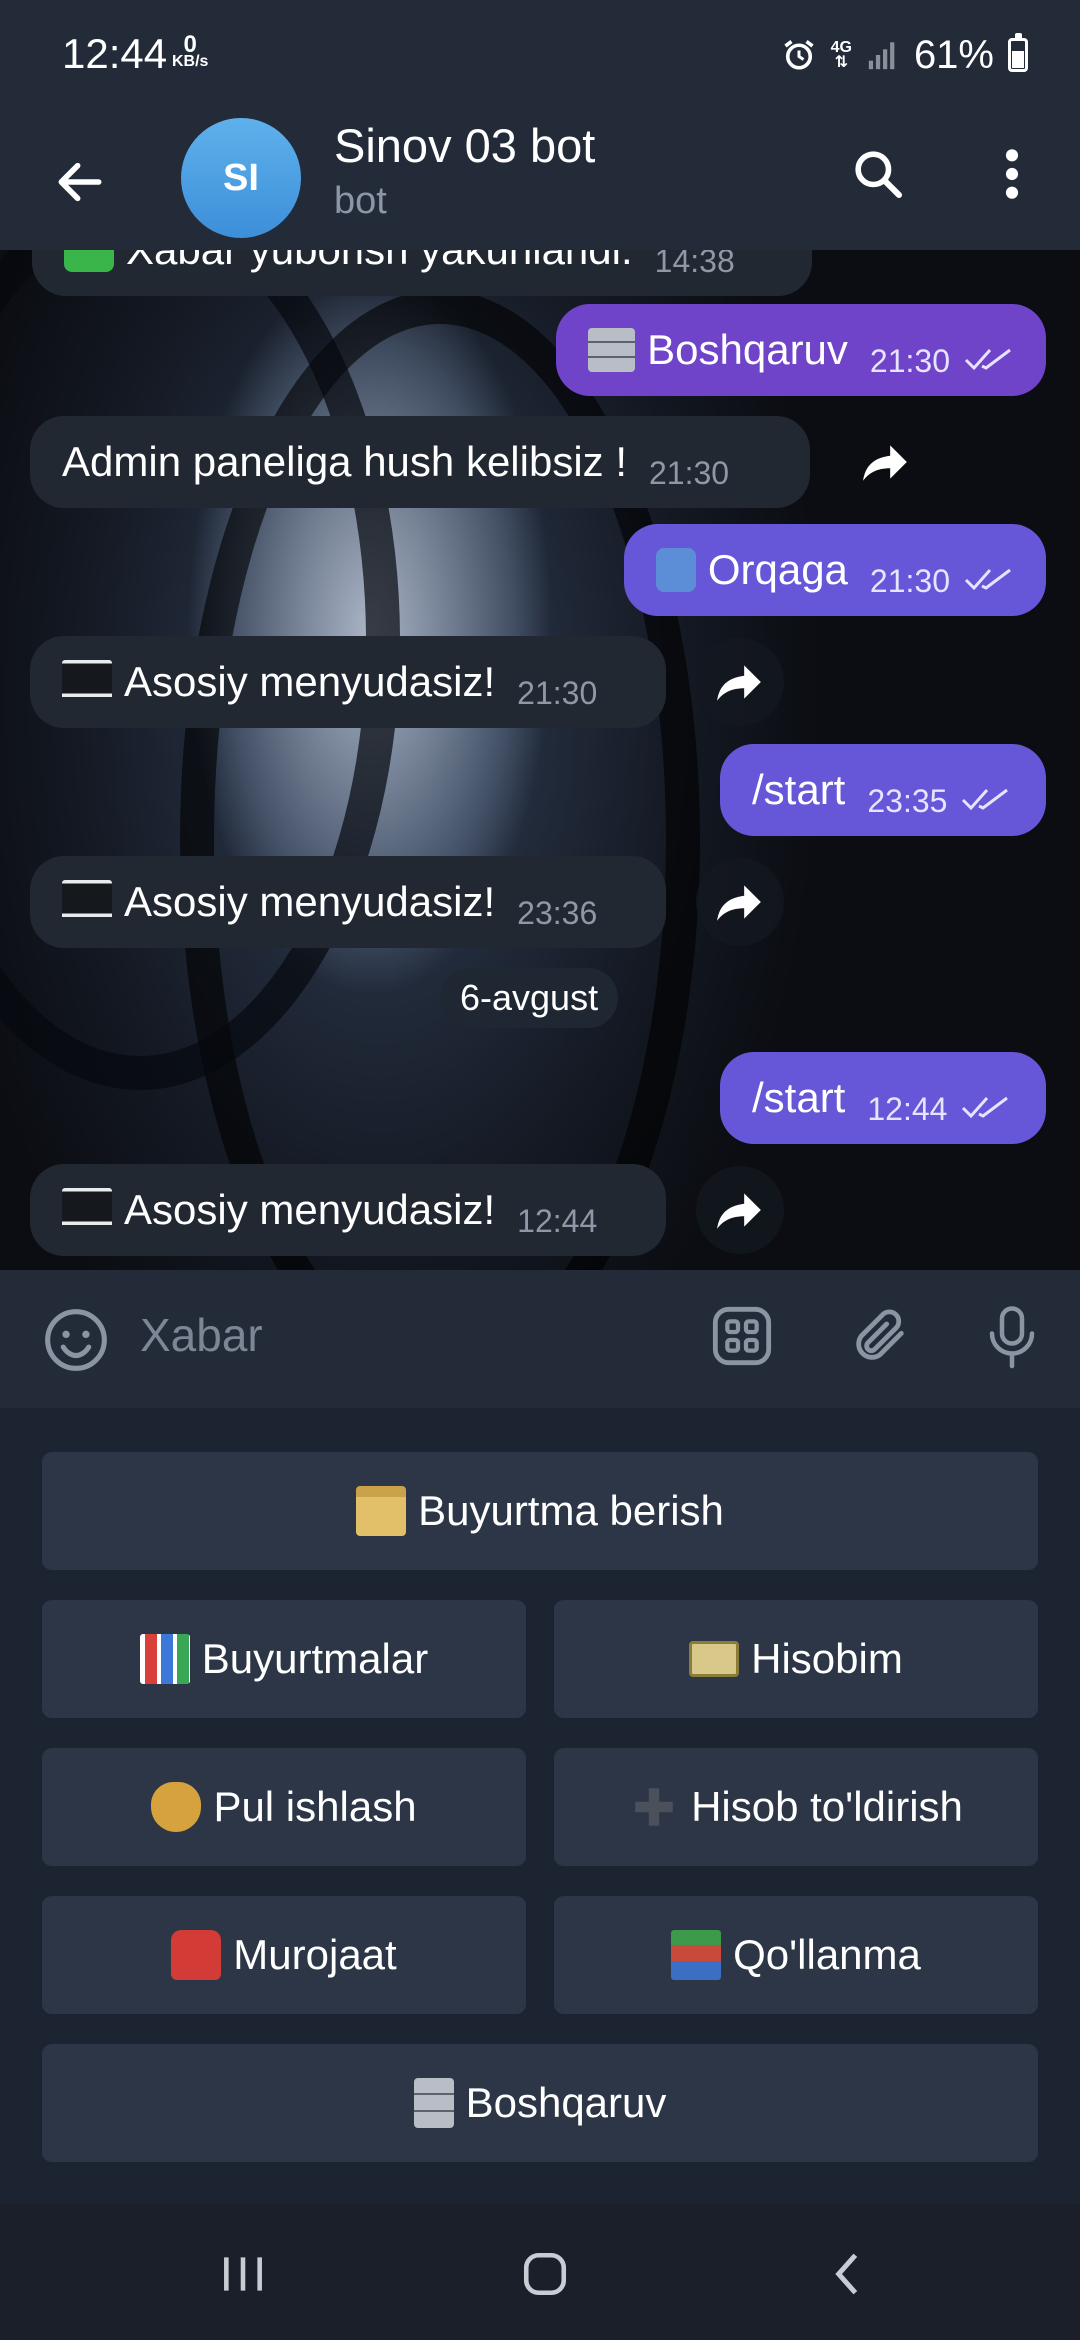 The image size is (1080, 2340). I want to click on message-incoming: Xabar yuborish yakunlandi. 14:38, so click(422, 273).